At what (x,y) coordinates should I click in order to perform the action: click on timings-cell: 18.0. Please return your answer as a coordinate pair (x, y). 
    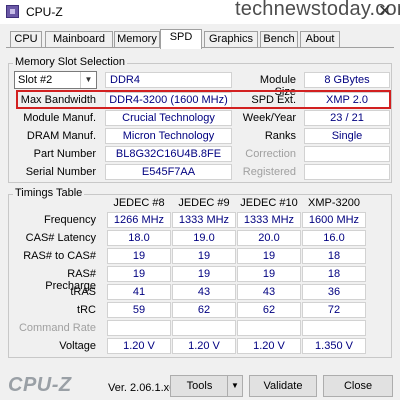
    Looking at the image, I should click on (139, 238).